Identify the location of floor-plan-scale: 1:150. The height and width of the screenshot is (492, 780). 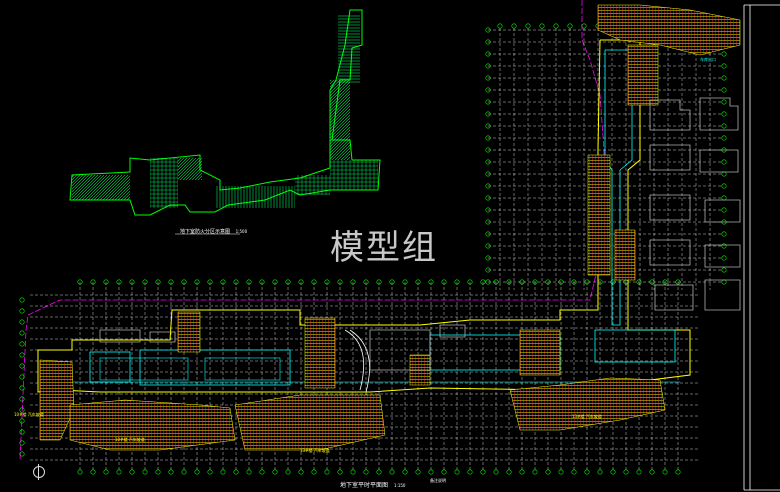
(399, 485).